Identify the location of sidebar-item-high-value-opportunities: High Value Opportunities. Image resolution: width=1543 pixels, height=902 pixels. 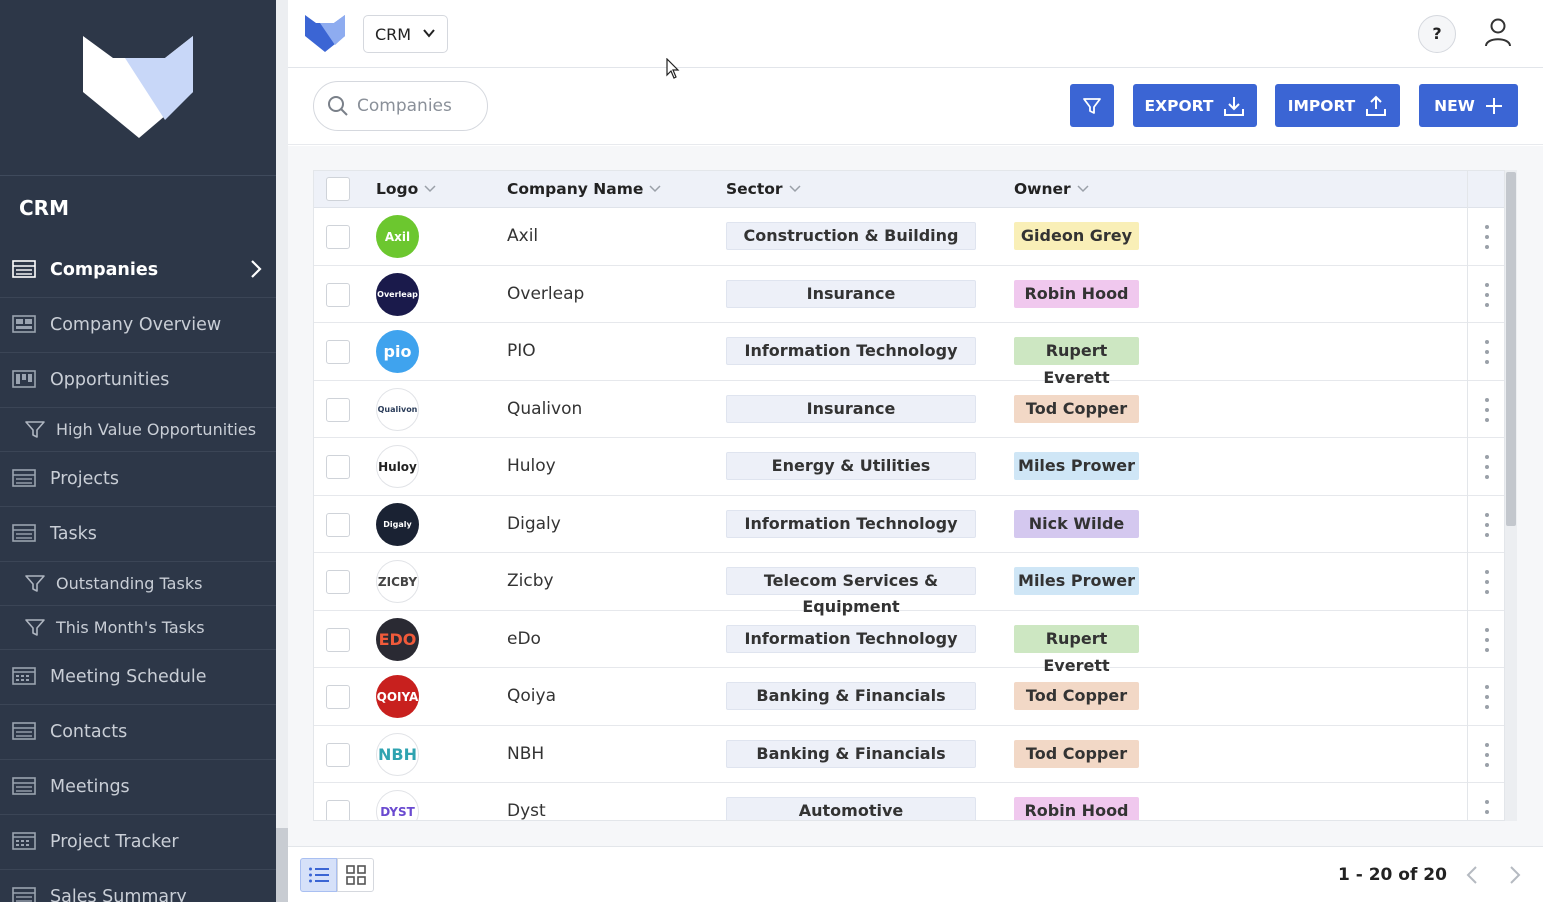
(138, 430).